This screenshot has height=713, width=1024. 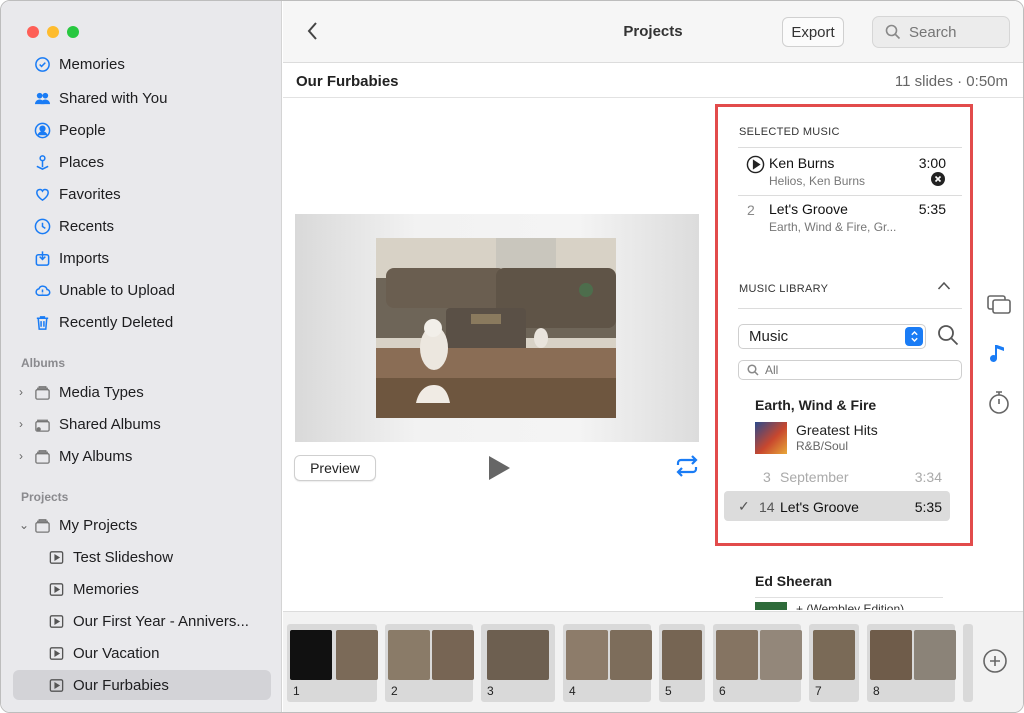 What do you see at coordinates (73, 32) in the screenshot?
I see `zoom-window-button` at bounding box center [73, 32].